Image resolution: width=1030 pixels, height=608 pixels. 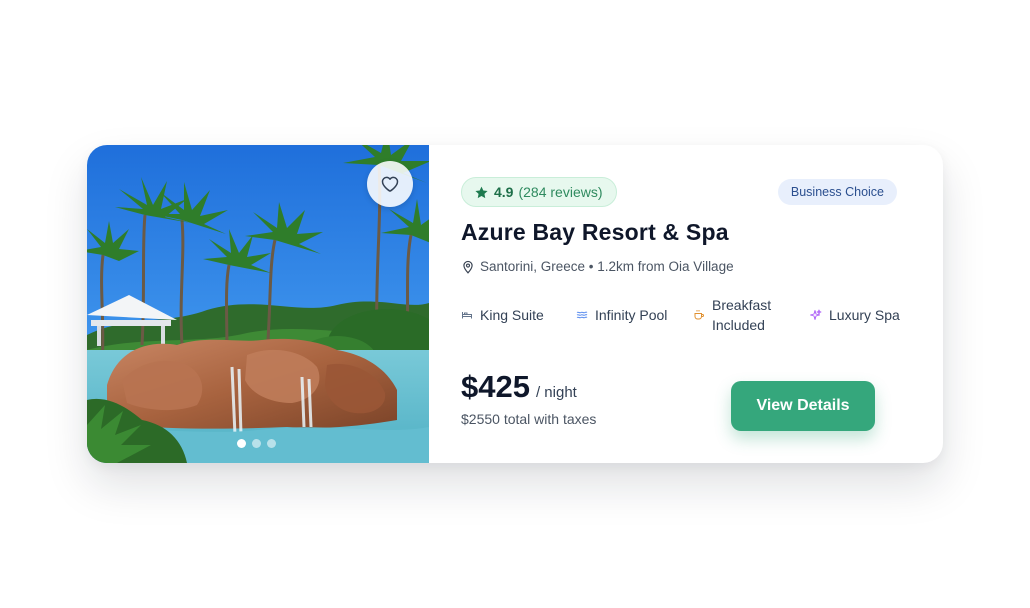 I want to click on heart-icon, so click(x=390, y=184).